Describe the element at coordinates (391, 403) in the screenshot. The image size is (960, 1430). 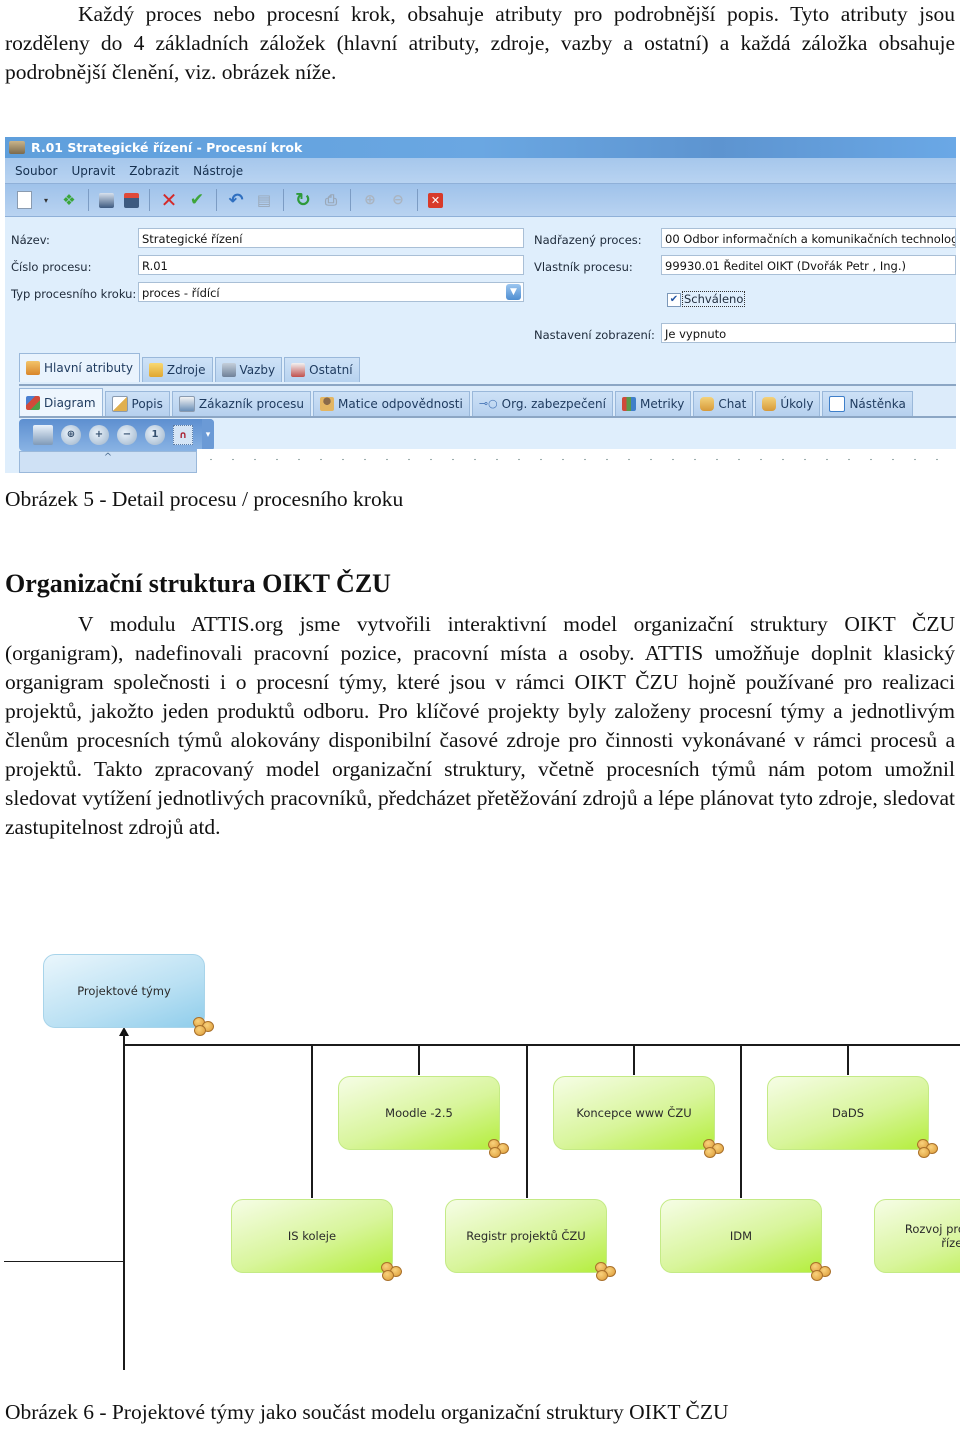
I see `tab-responsibility-matrix: Matice odpovědnosti` at that location.